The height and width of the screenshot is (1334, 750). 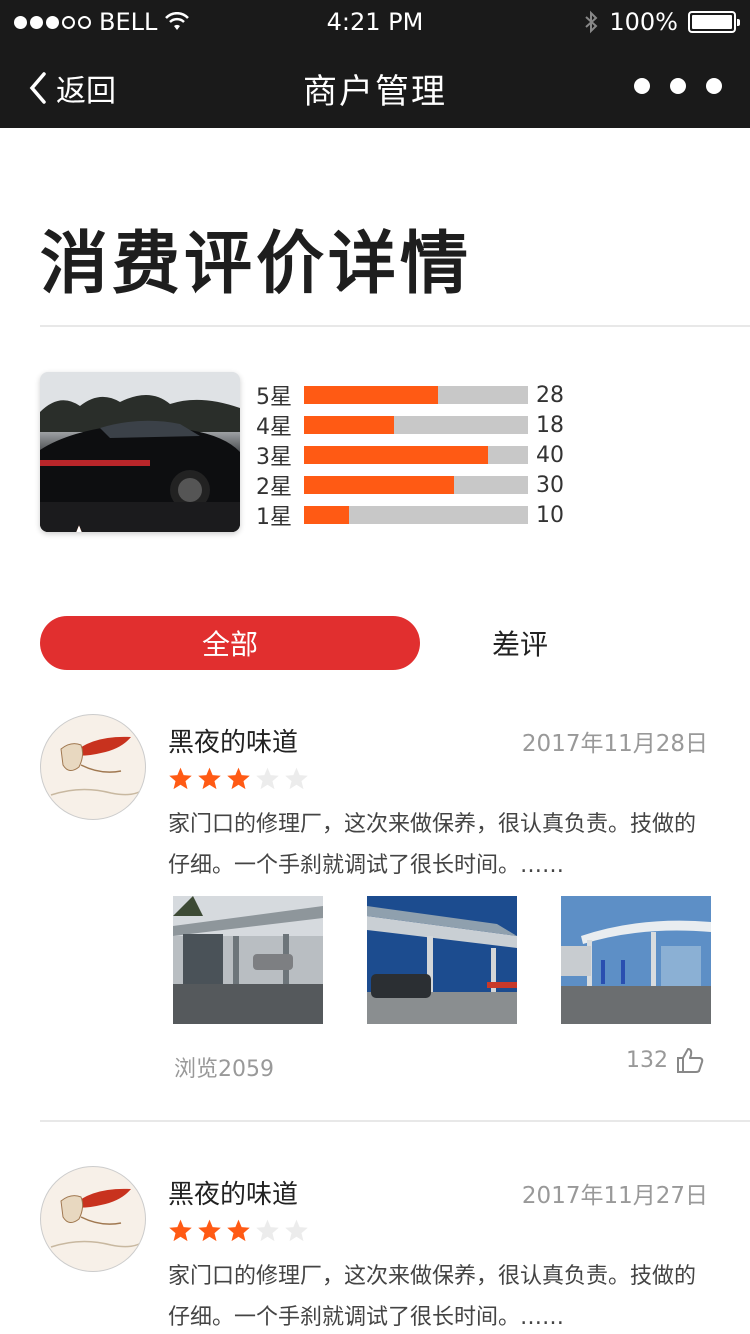 I want to click on rating-breakdown: 5星 28 4星 18 3星 40 2星 30 1星 10, so click(x=421, y=455).